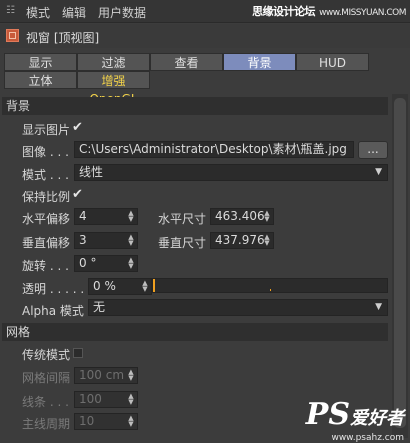  Describe the element at coordinates (90, 399) in the screenshot. I see `lines-value: 100` at that location.